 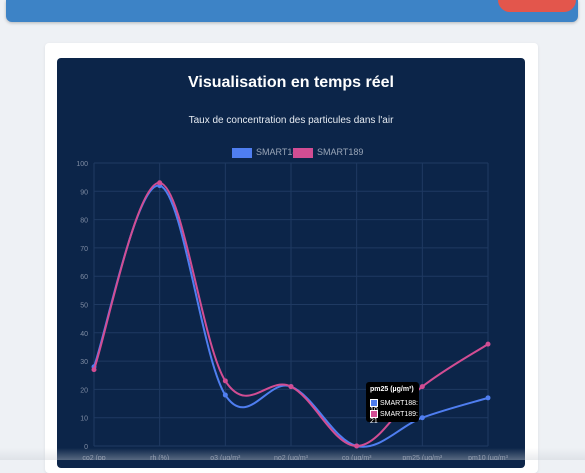 I want to click on y-tick-label: 50, so click(x=84, y=306).